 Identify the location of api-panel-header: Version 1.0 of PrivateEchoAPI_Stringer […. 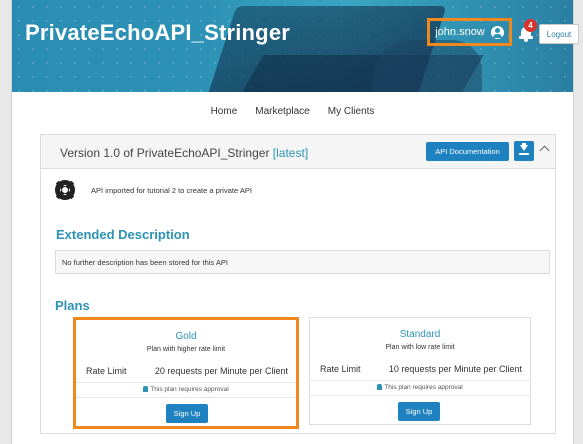
(298, 152).